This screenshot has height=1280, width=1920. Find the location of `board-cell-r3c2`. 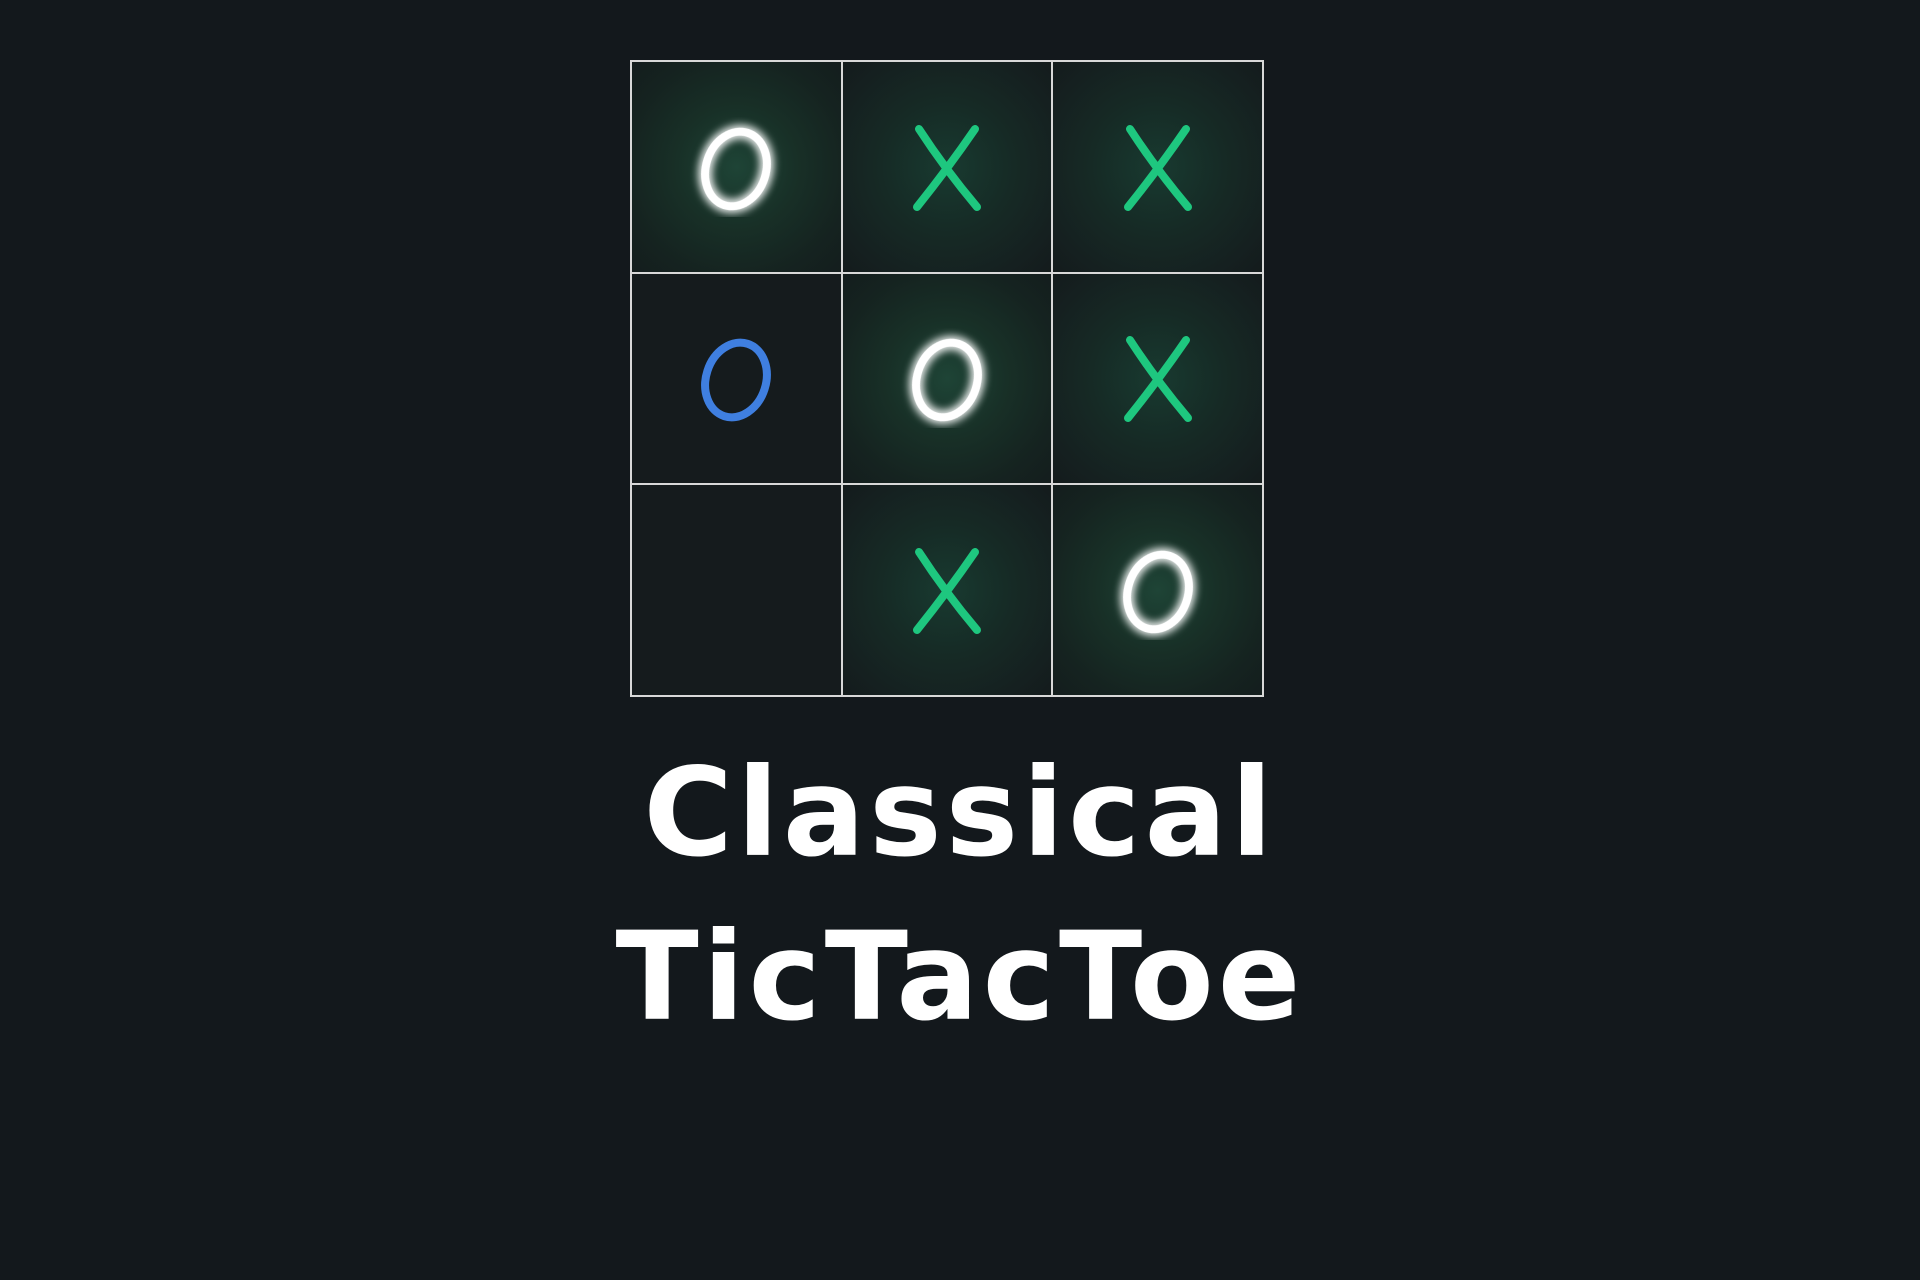

board-cell-r3c2 is located at coordinates (947, 590).